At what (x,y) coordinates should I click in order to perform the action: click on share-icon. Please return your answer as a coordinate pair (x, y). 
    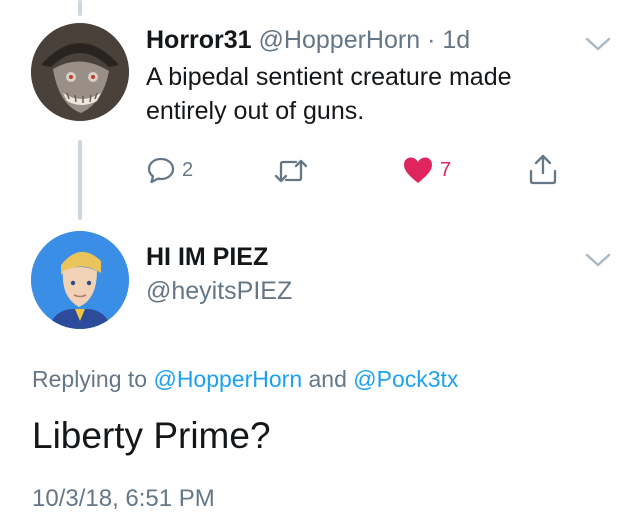
    Looking at the image, I should click on (543, 169).